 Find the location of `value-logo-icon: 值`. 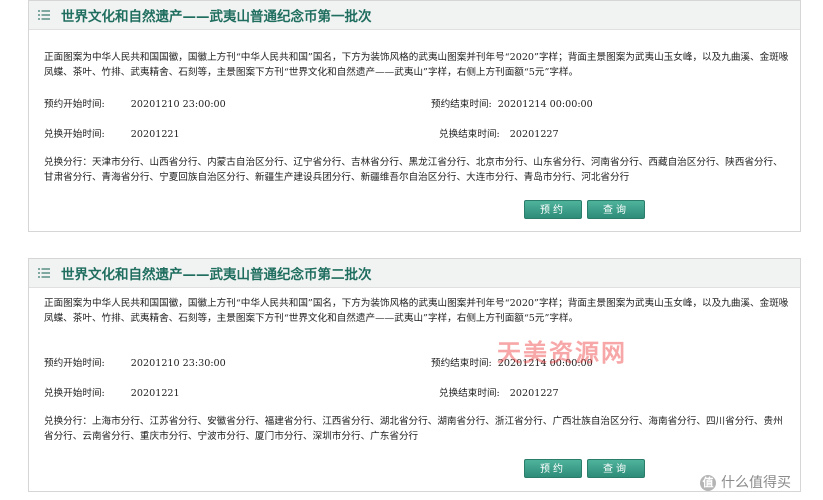

value-logo-icon: 值 is located at coordinates (708, 483).